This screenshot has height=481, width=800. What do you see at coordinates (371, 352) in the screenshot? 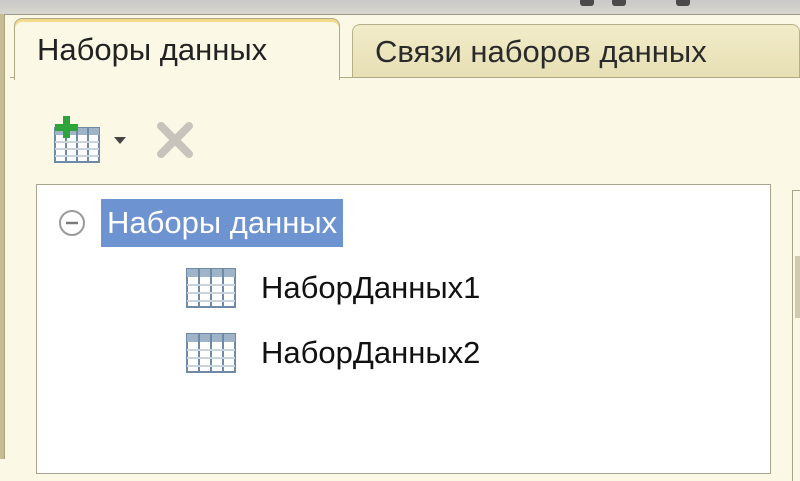
I see `tree-item-label: НаборДанных2` at bounding box center [371, 352].